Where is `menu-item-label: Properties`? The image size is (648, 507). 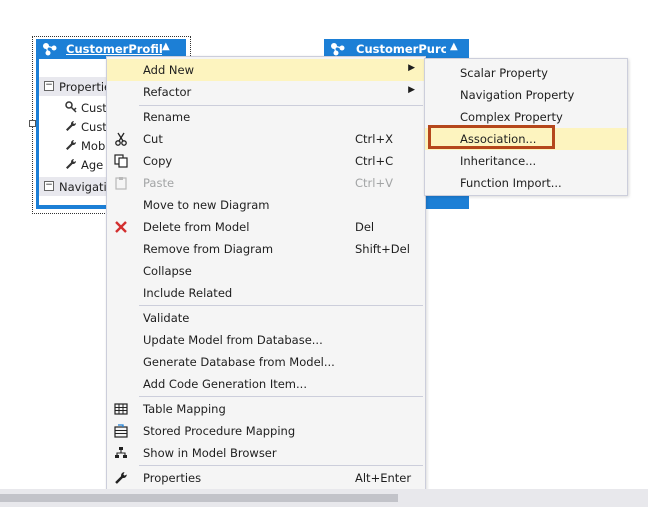
menu-item-label: Properties is located at coordinates (172, 478).